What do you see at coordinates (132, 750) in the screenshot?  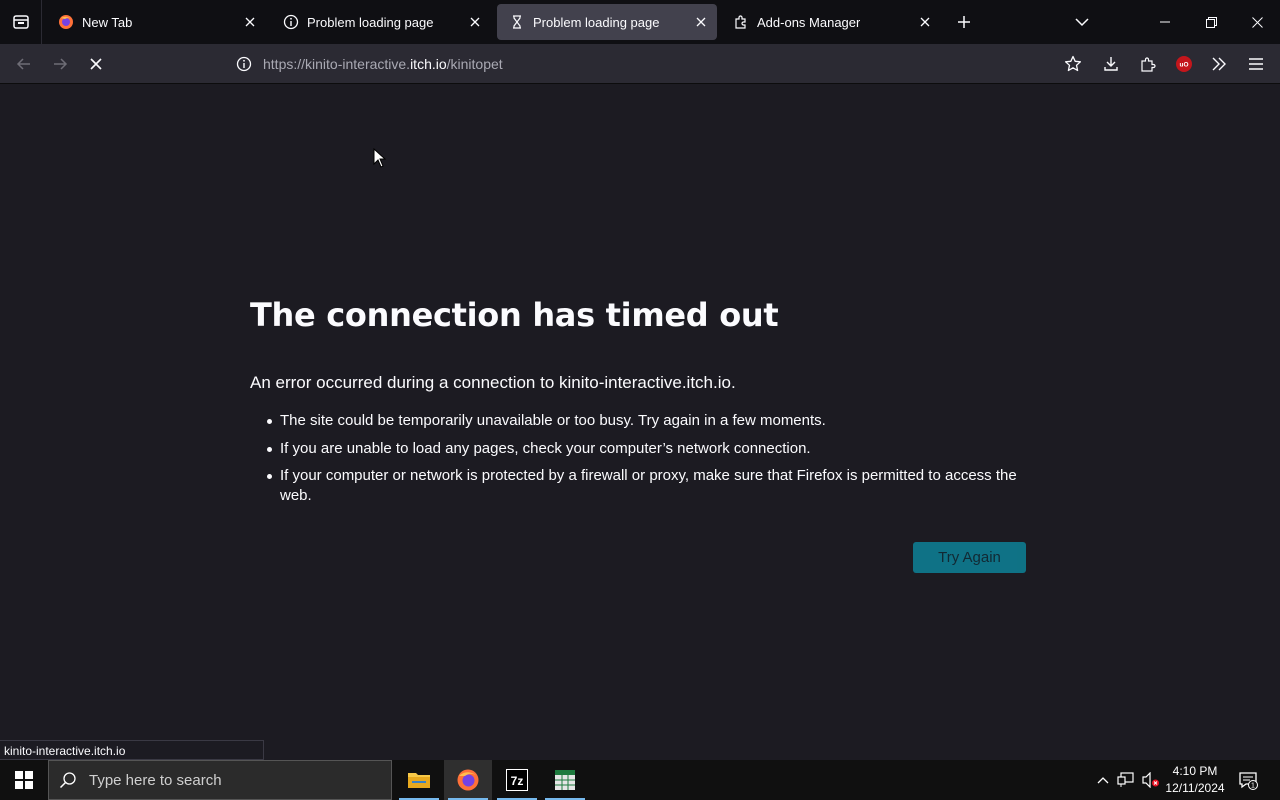 I see `status-panel: kinito-interactive.itch.io` at bounding box center [132, 750].